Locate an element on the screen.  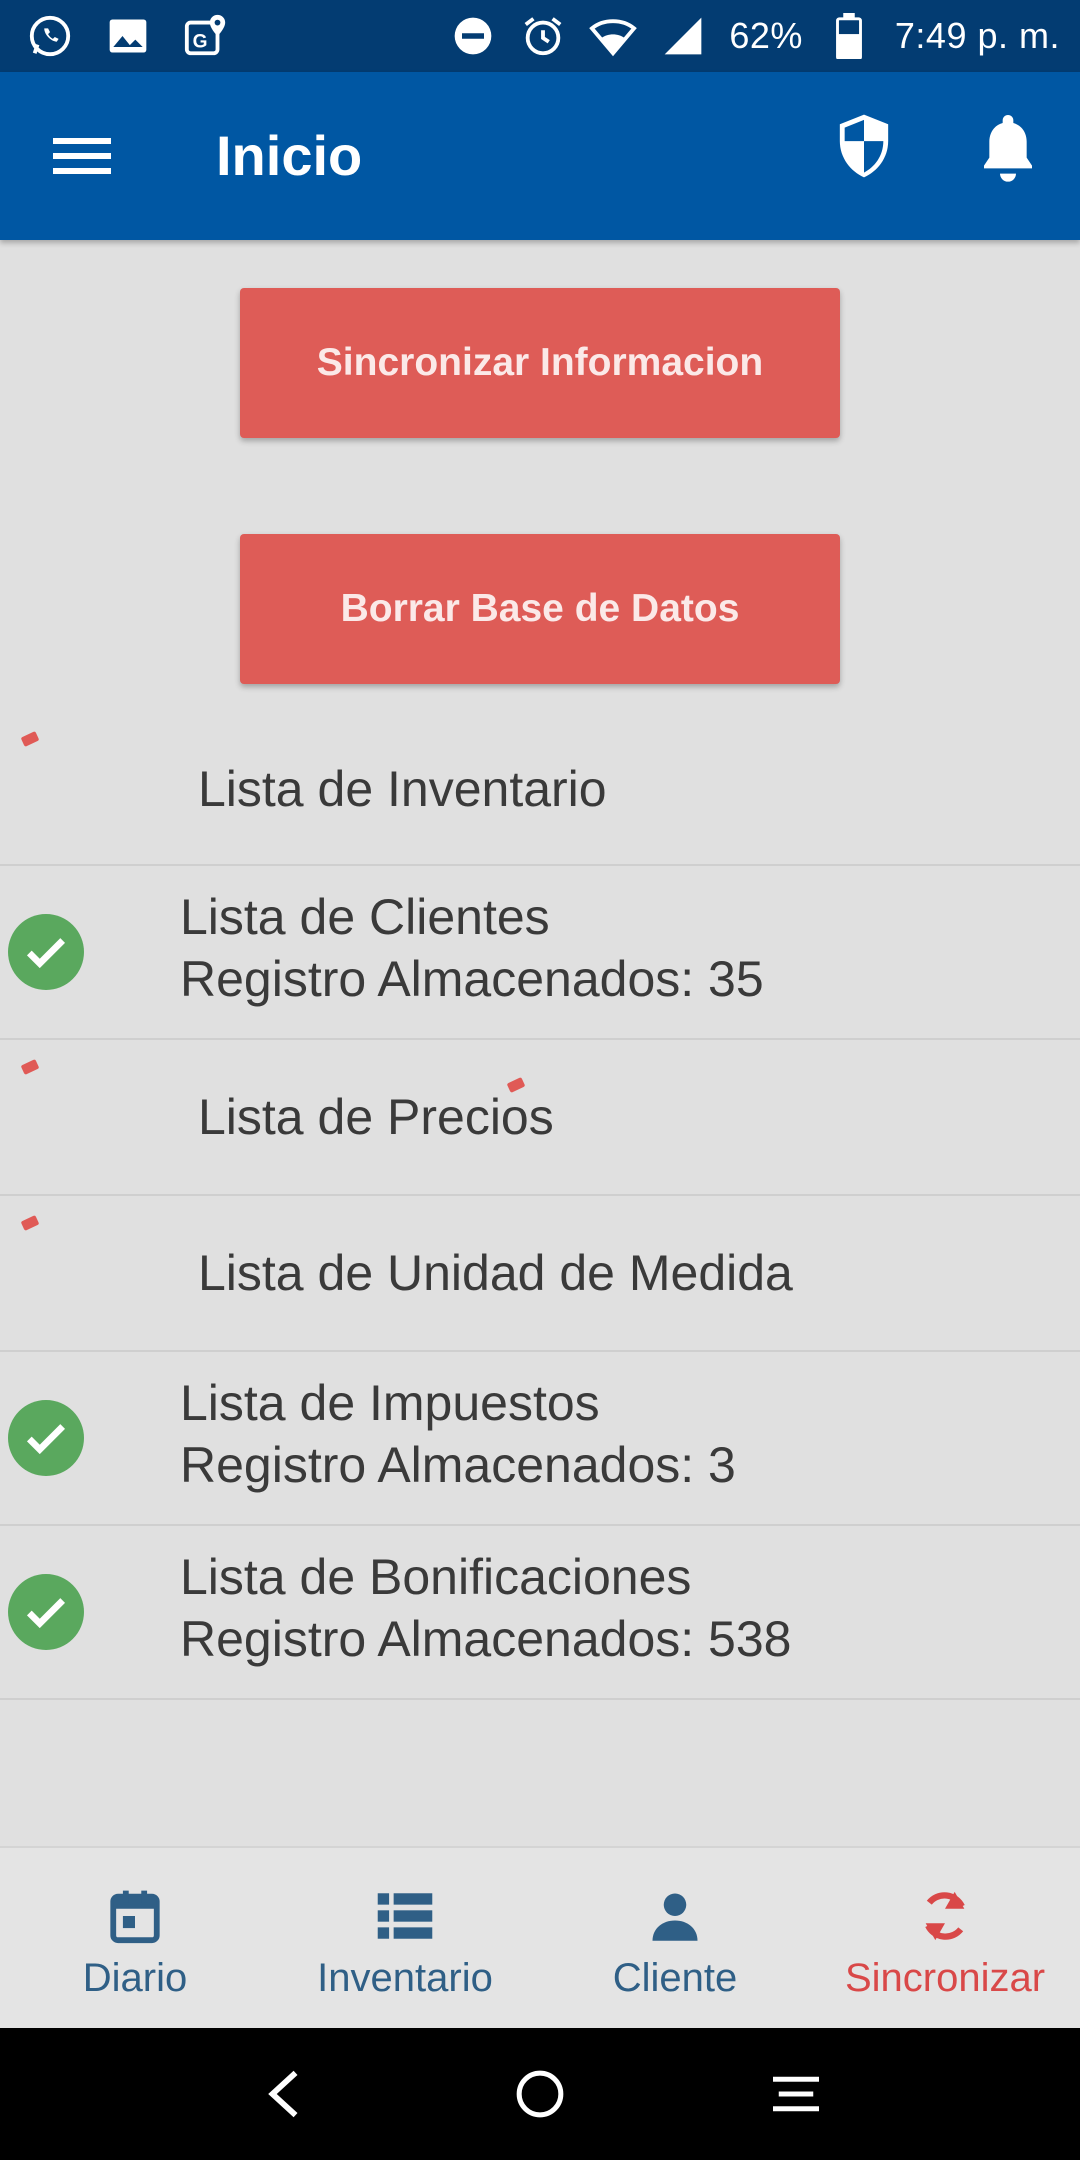
list-icon is located at coordinates (405, 1916).